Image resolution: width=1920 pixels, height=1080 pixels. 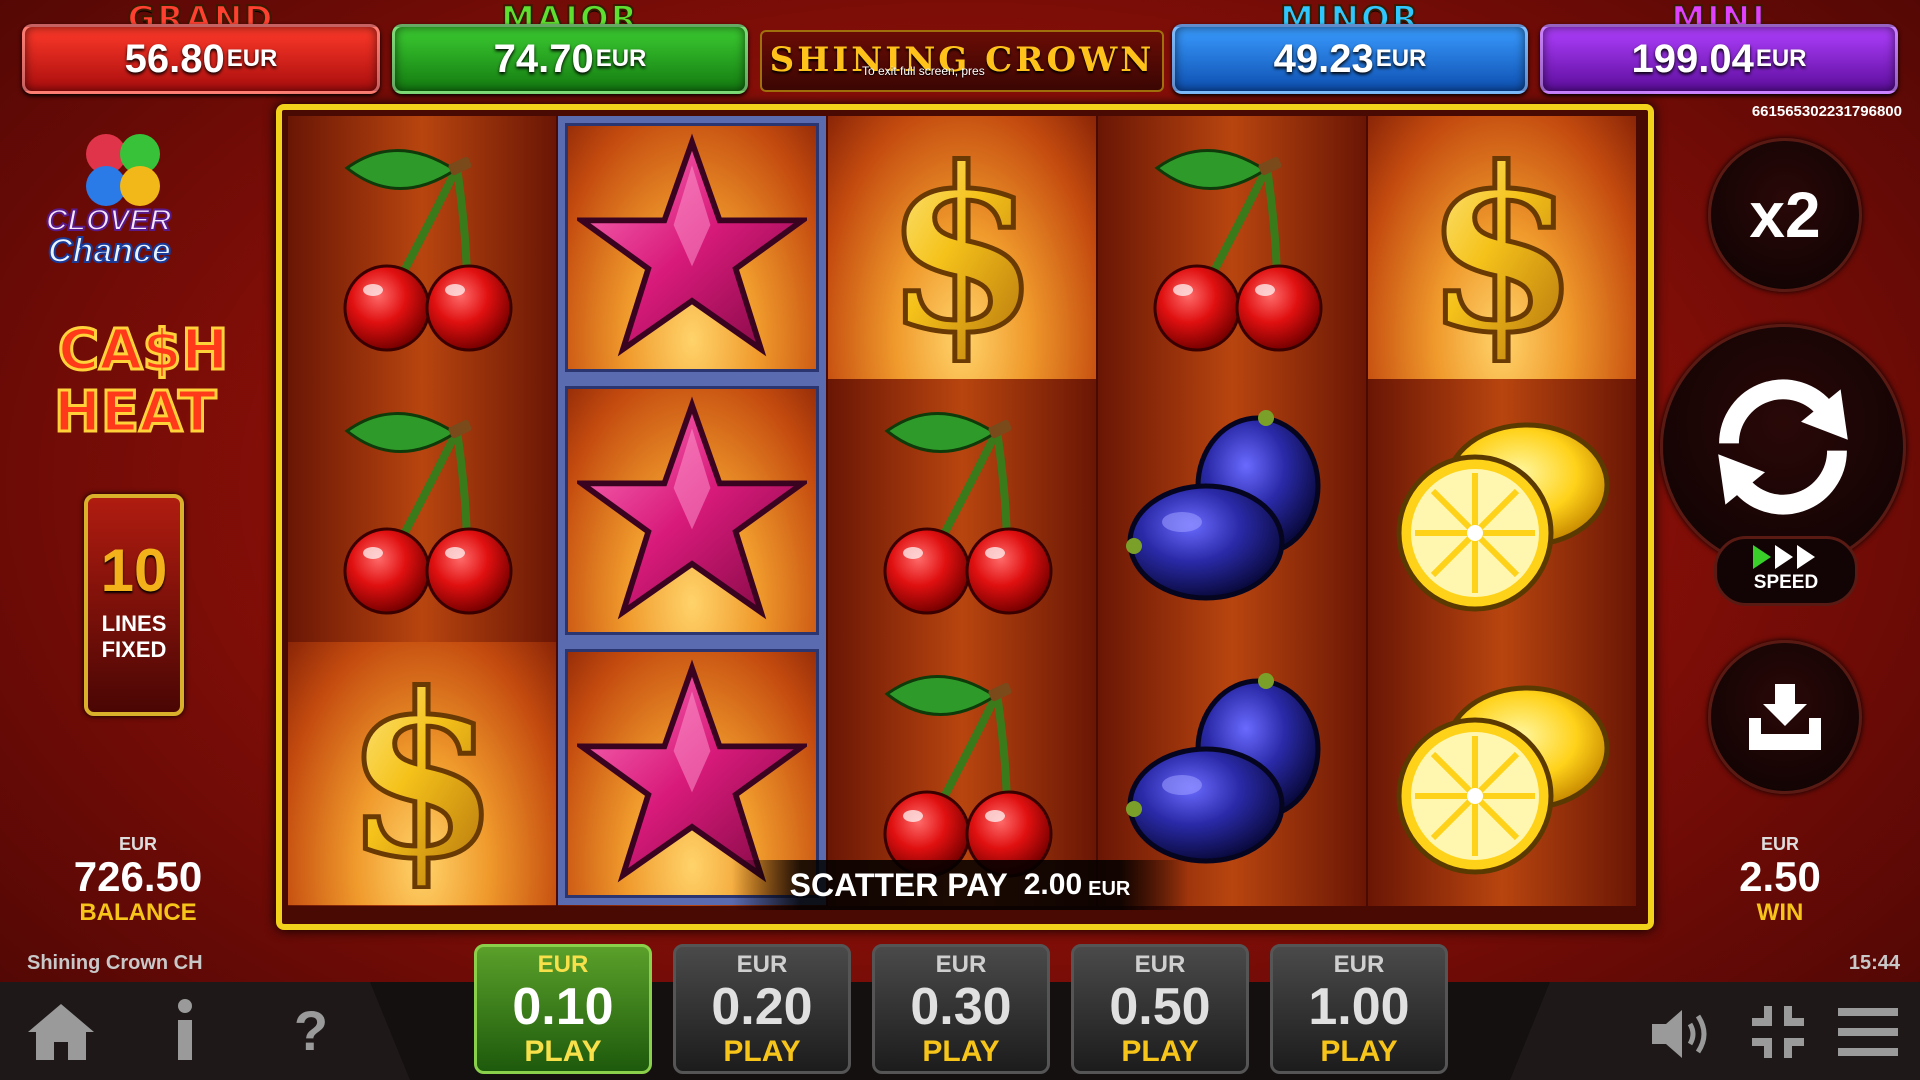 I want to click on win-panel: EUR 2.50 WIN, so click(x=1780, y=880).